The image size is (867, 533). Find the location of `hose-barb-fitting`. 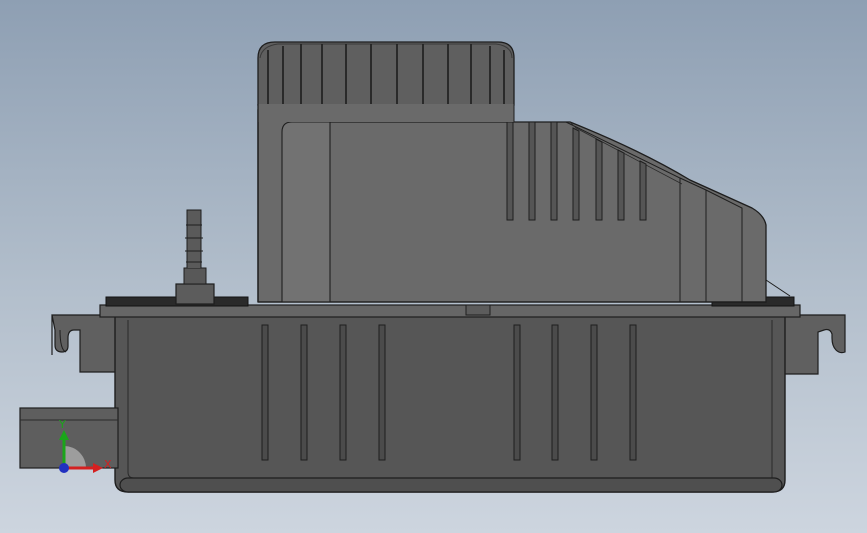

hose-barb-fitting is located at coordinates (195, 257).